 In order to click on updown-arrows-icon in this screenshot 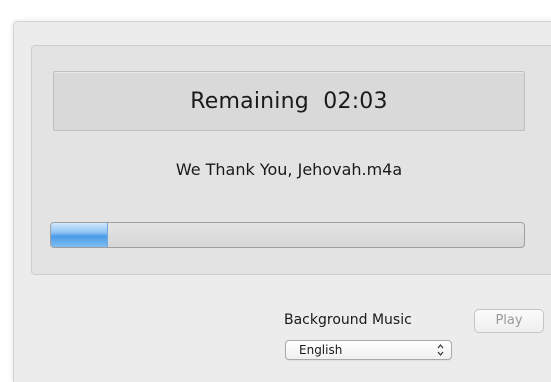, I will do `click(440, 350)`.